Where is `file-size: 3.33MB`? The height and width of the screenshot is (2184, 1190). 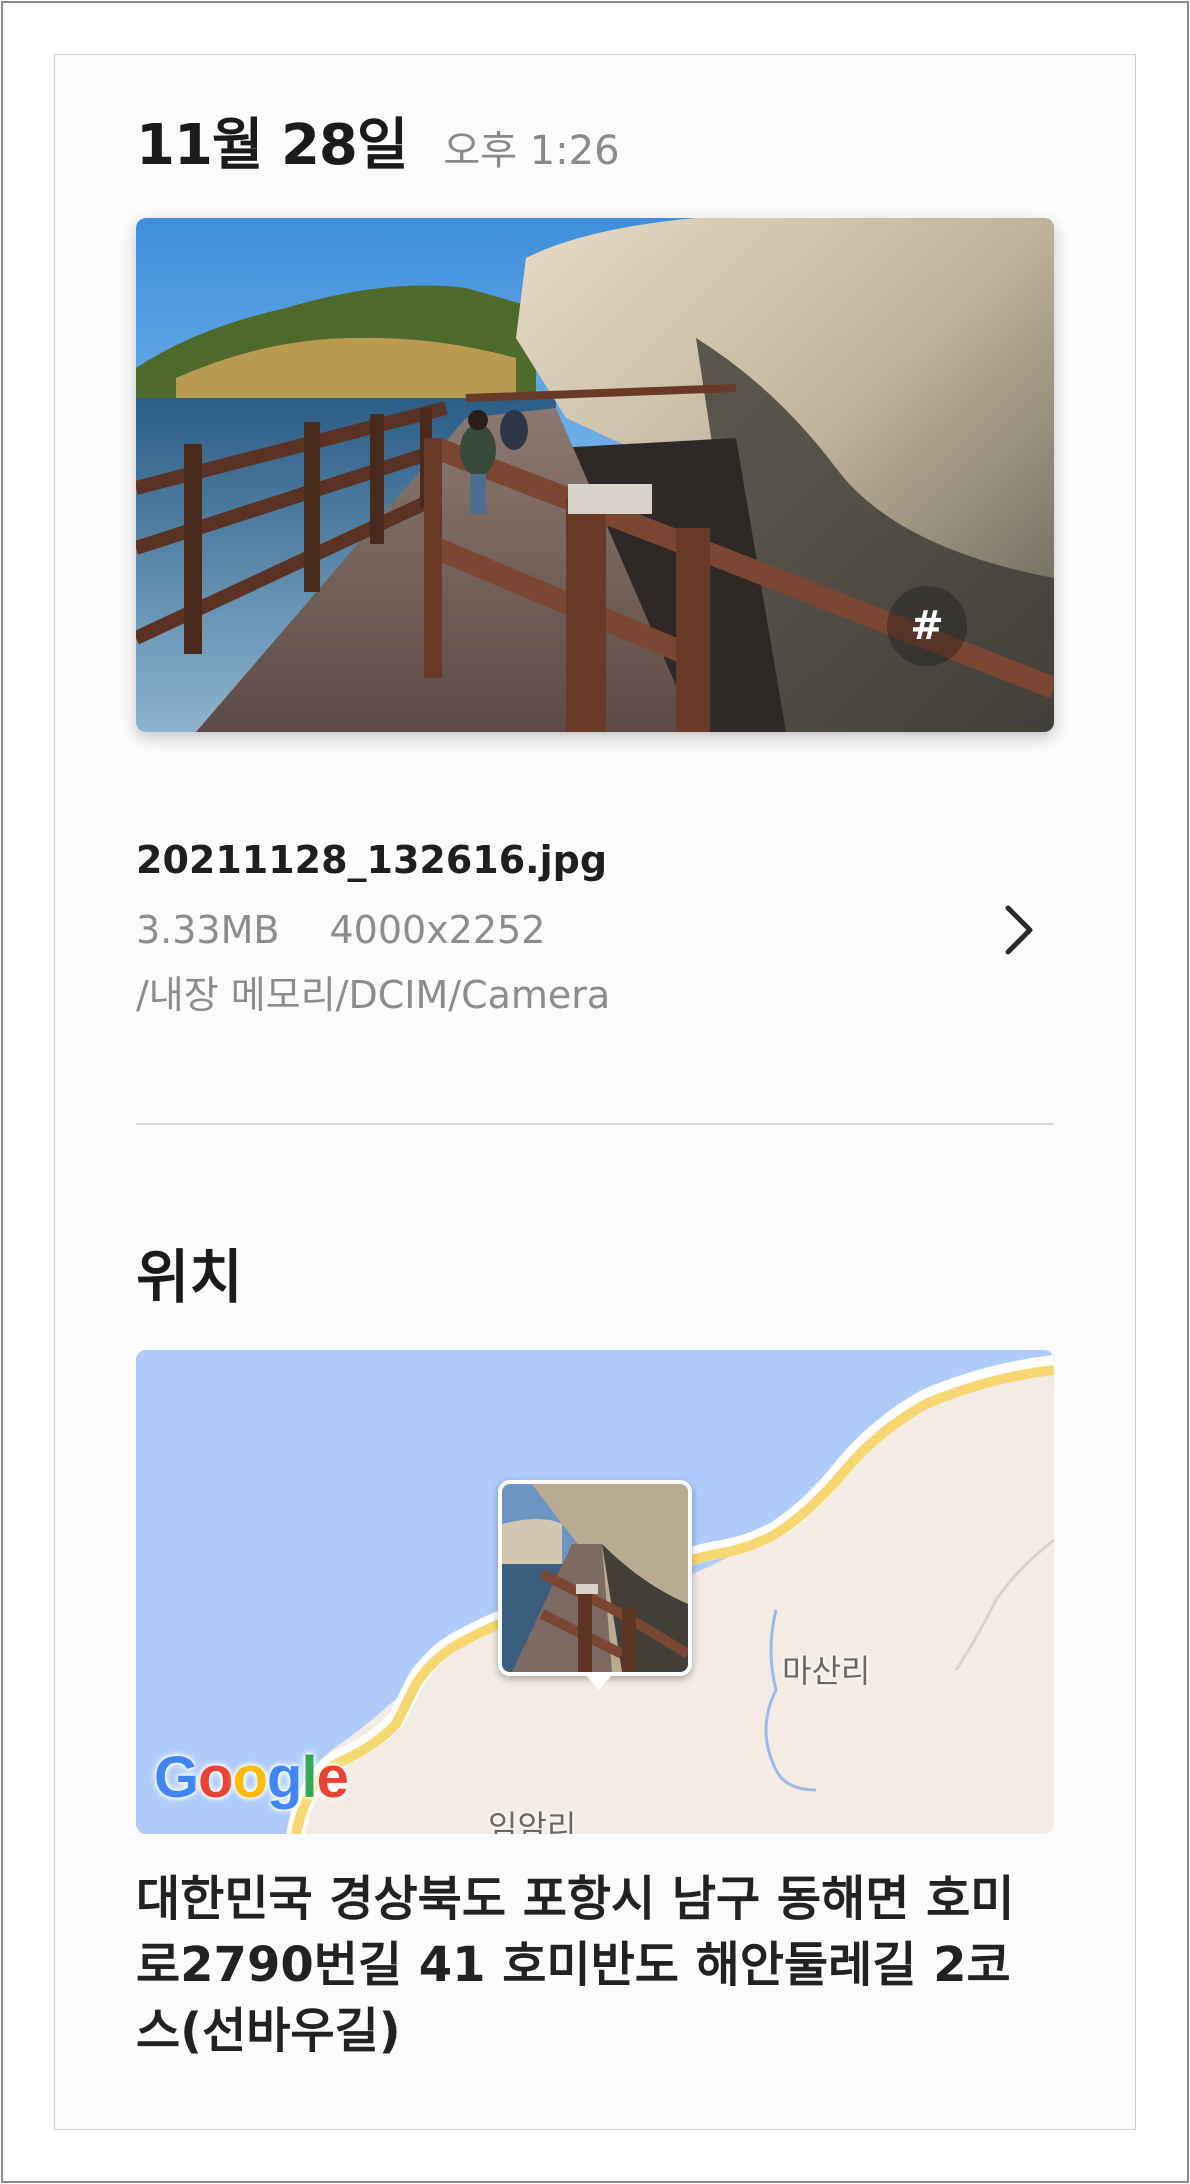 file-size: 3.33MB is located at coordinates (208, 930).